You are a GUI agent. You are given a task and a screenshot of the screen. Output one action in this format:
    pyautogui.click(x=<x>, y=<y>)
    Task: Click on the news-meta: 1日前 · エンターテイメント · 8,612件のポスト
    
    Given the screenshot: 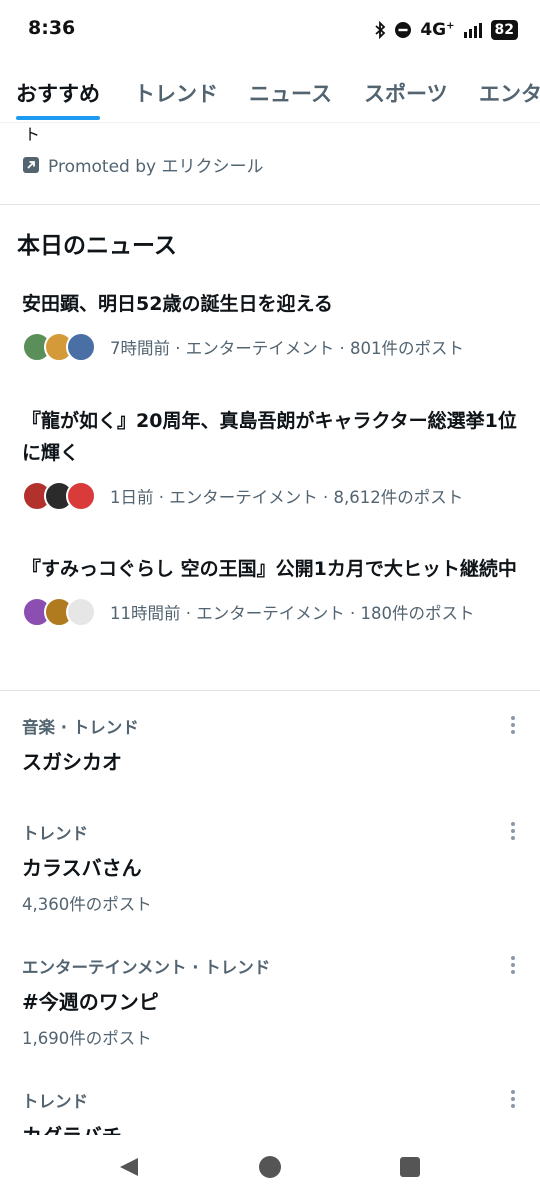 What is the action you would take?
    pyautogui.click(x=272, y=496)
    